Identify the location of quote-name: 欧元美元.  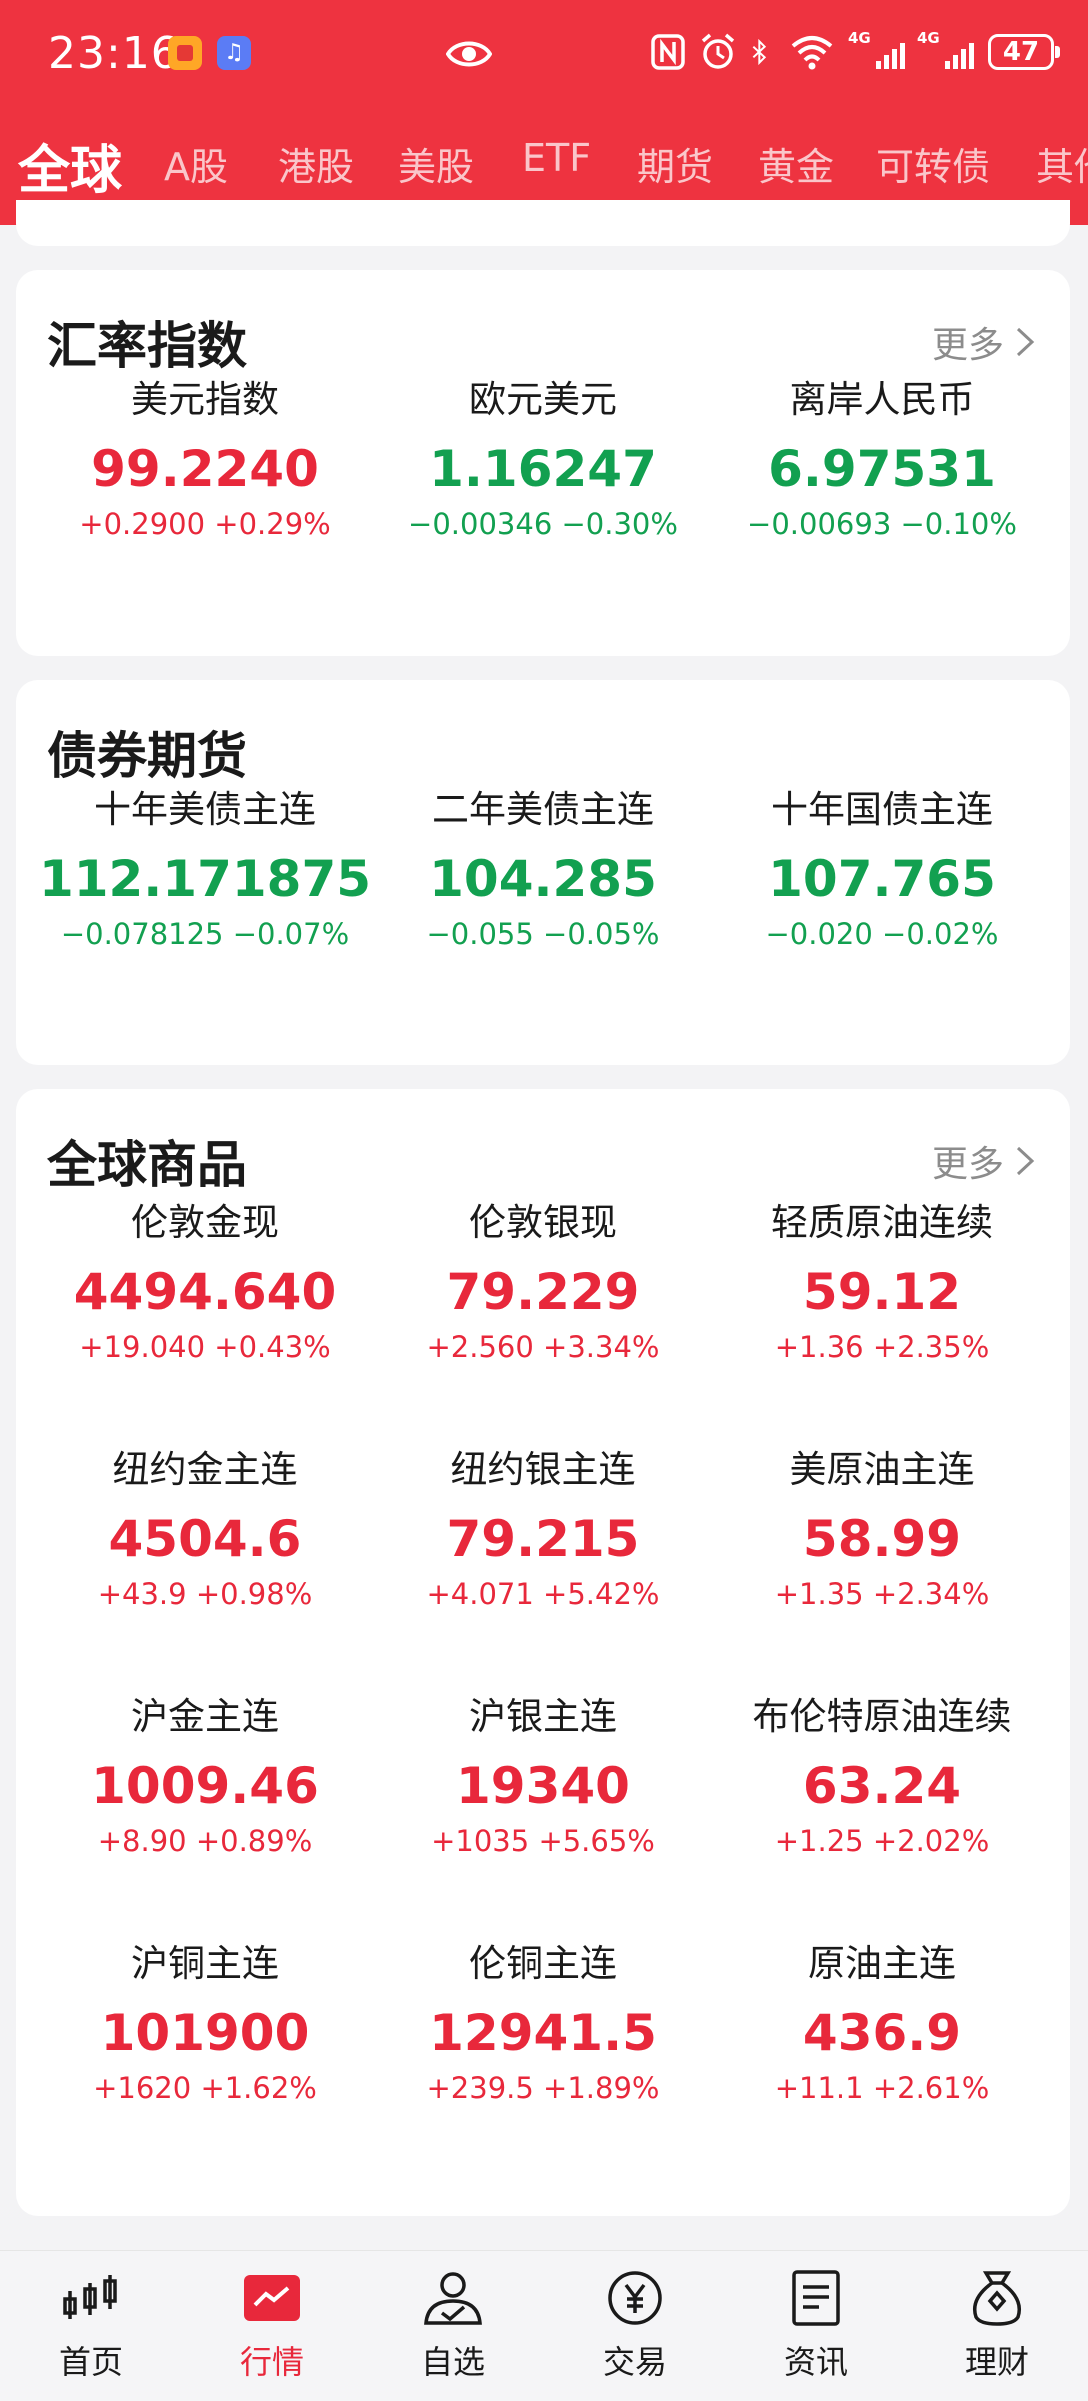
(543, 399).